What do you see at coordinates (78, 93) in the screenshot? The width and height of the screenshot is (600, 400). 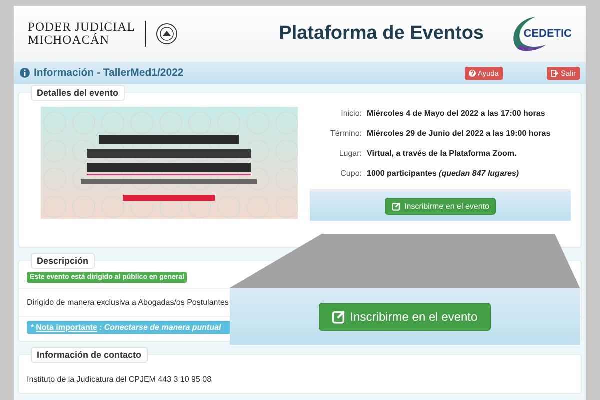 I see `section-legend: Detalles del evento` at bounding box center [78, 93].